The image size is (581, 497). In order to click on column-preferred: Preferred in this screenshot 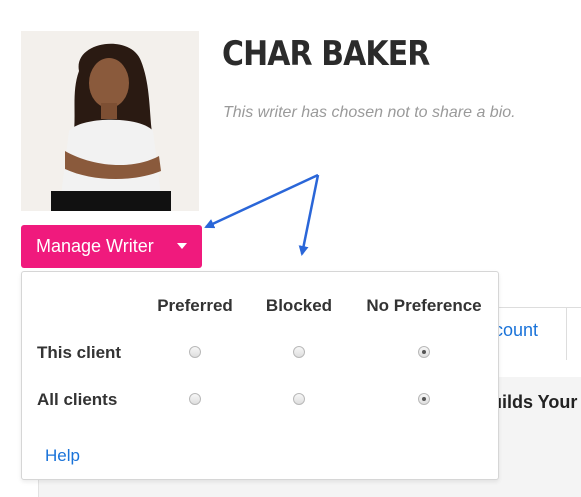, I will do `click(195, 305)`.